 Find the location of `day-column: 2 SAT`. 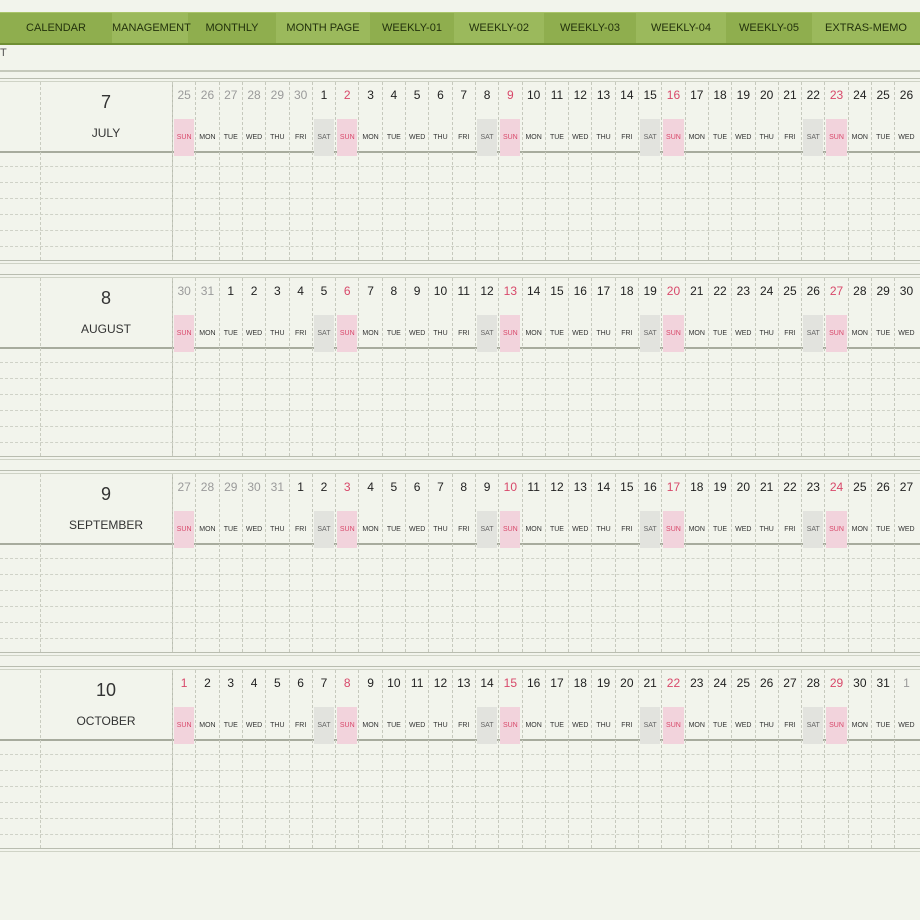

day-column: 2 SAT is located at coordinates (323, 563).